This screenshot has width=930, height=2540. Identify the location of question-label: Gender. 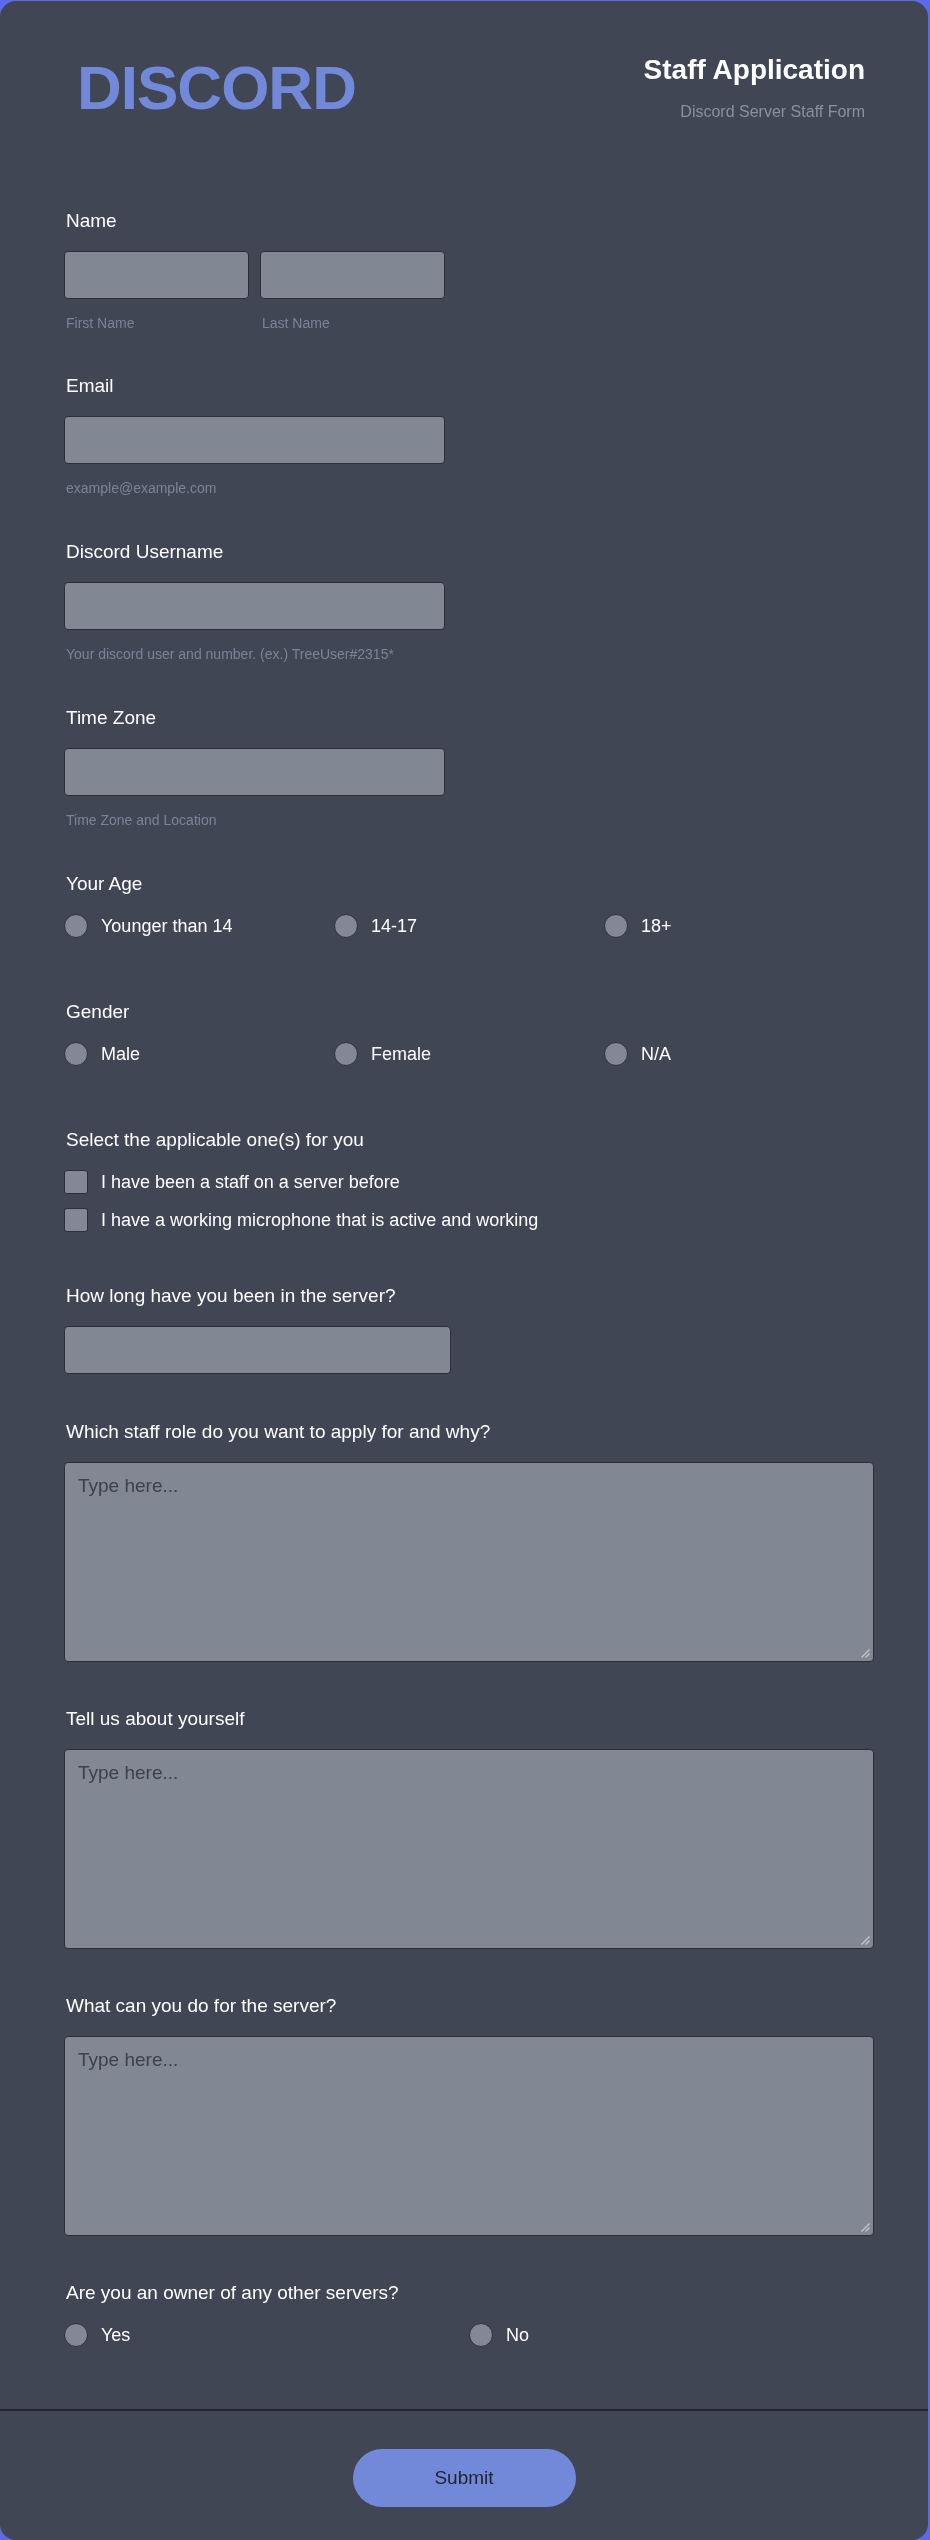
(98, 1012).